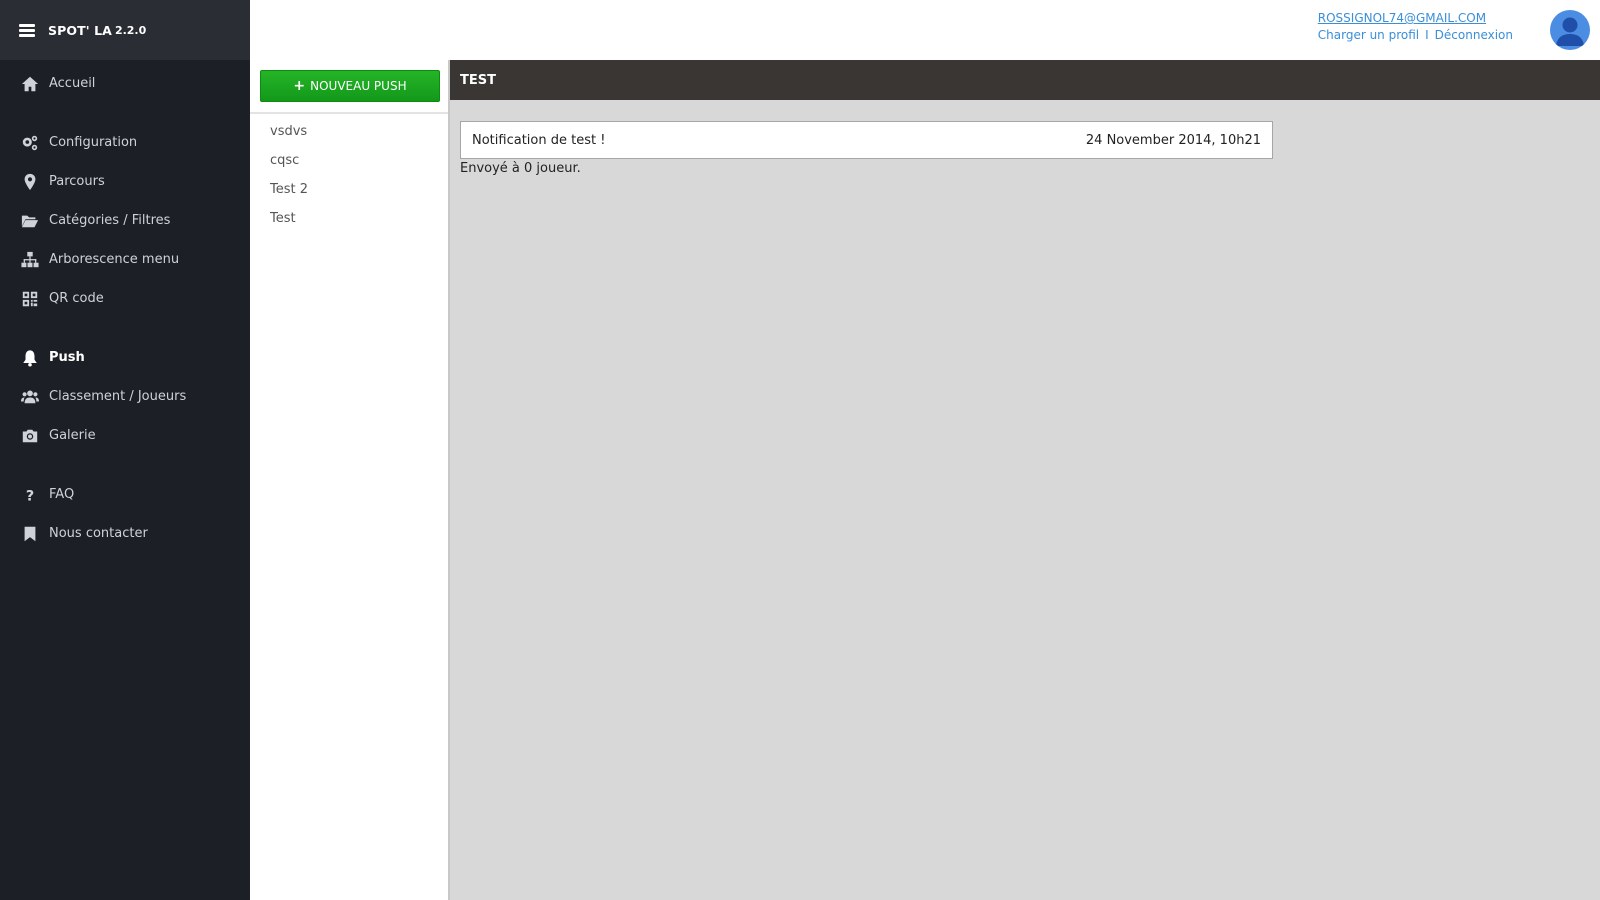 The width and height of the screenshot is (1600, 900). I want to click on sent-count-text: Envoyé à 0 joueur., so click(520, 168).